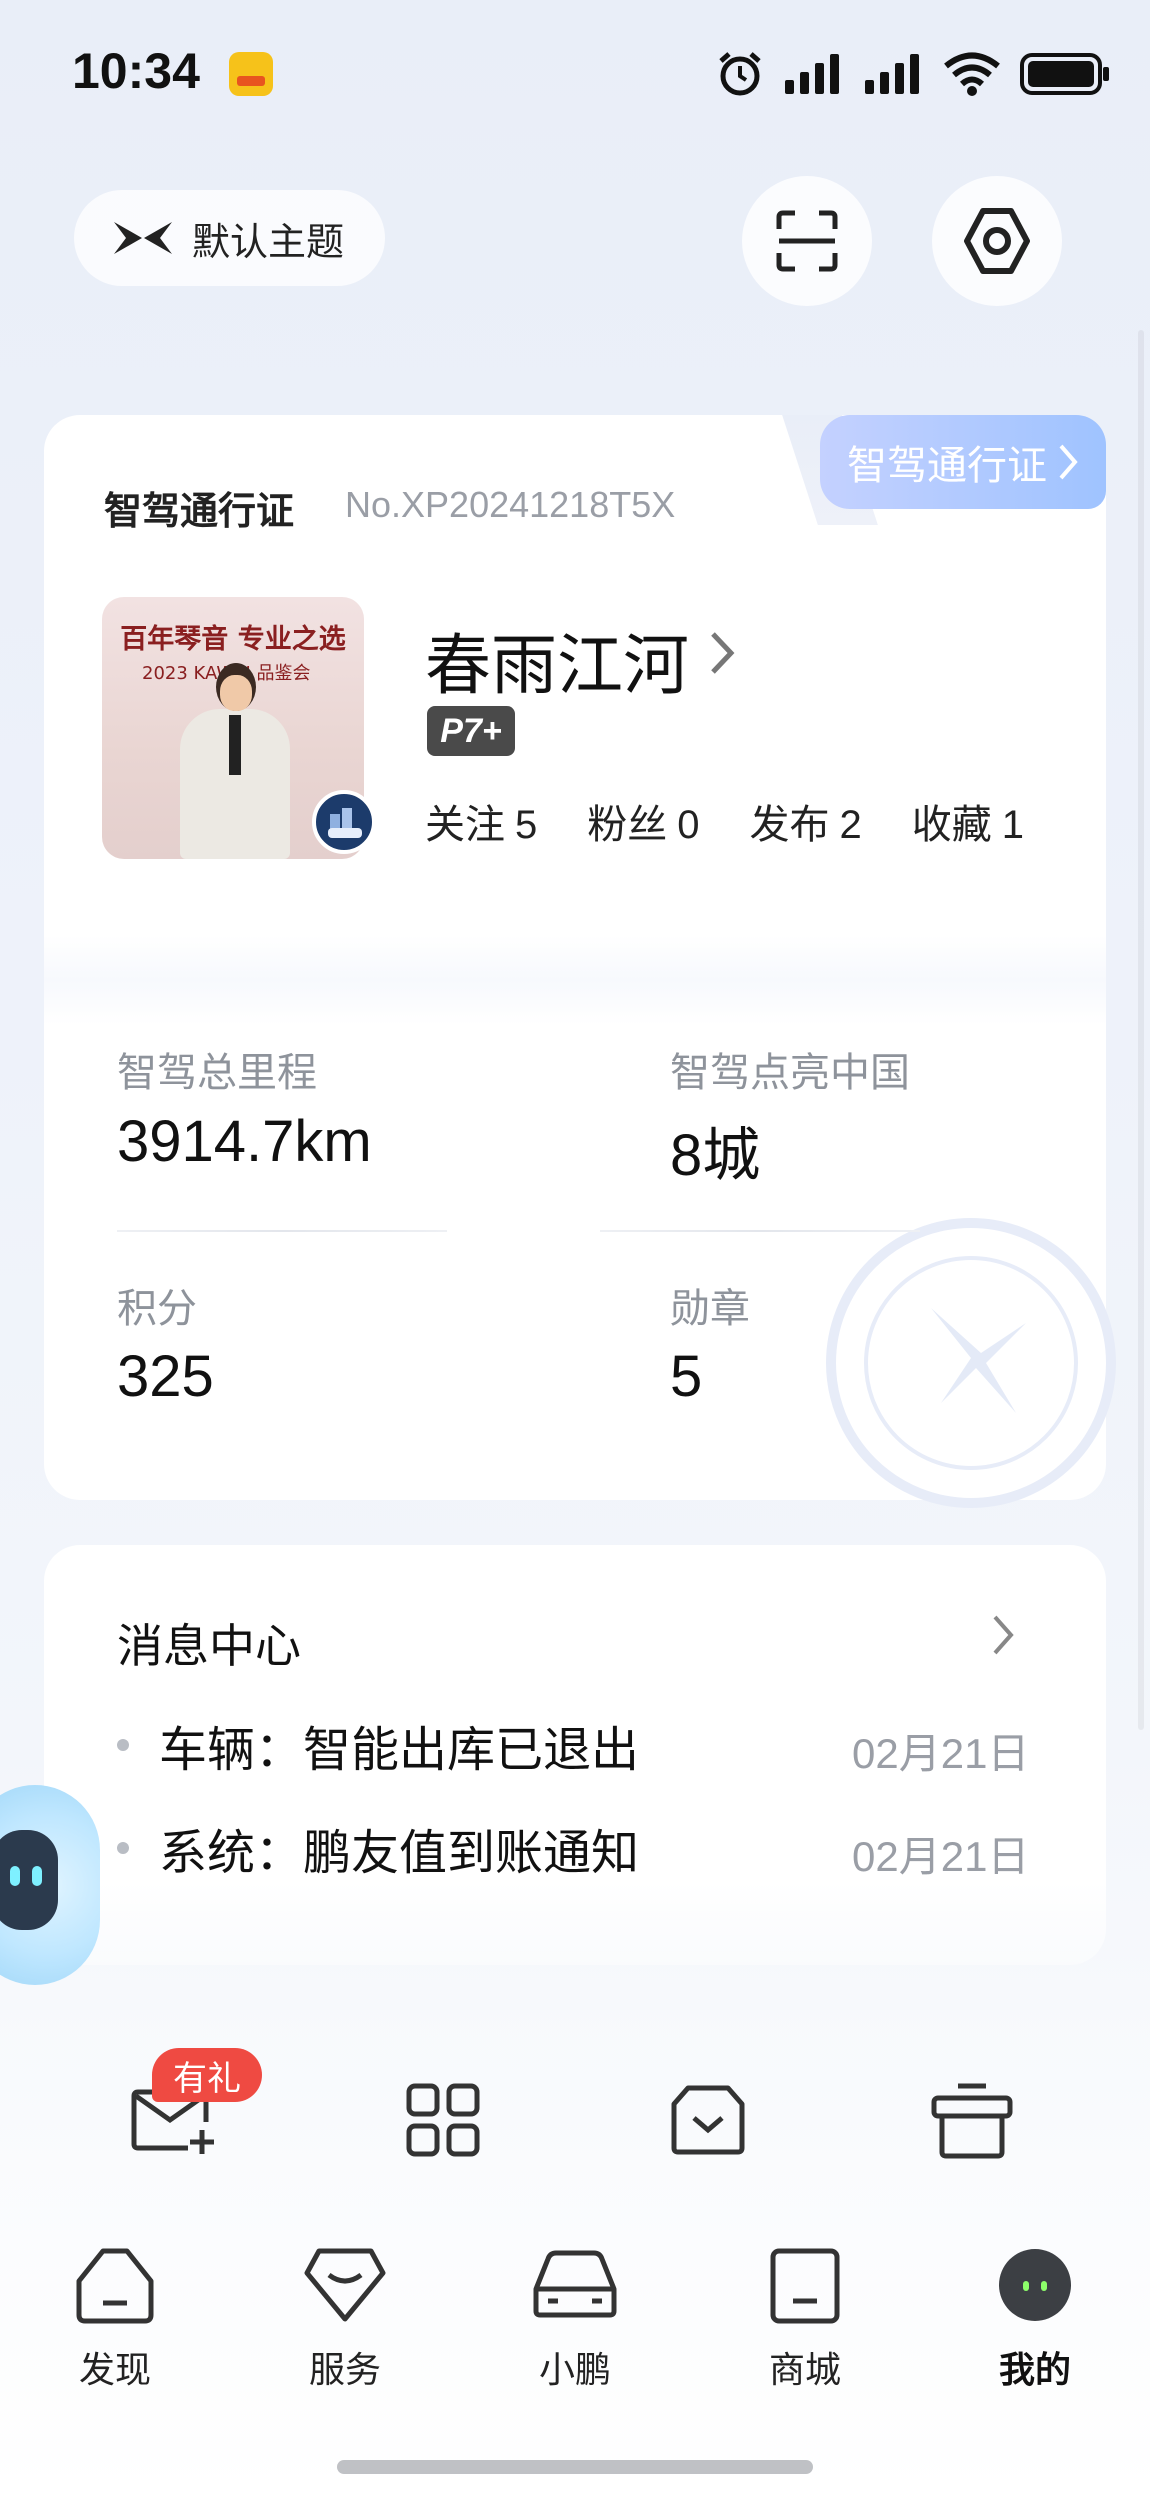 This screenshot has width=1150, height=2497. I want to click on message-item: 系统：鹏友值到账通知, so click(378, 1849).